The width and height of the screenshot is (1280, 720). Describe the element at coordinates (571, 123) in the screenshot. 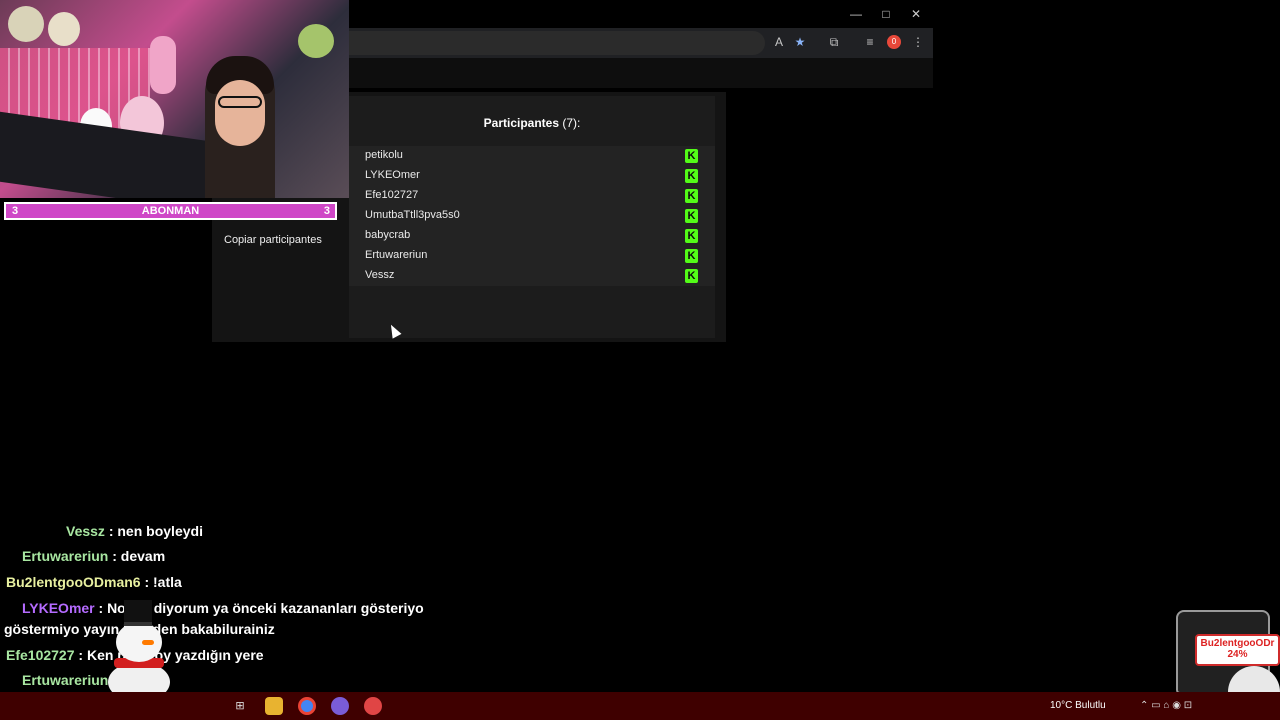

I see `participants-count: (7):` at that location.